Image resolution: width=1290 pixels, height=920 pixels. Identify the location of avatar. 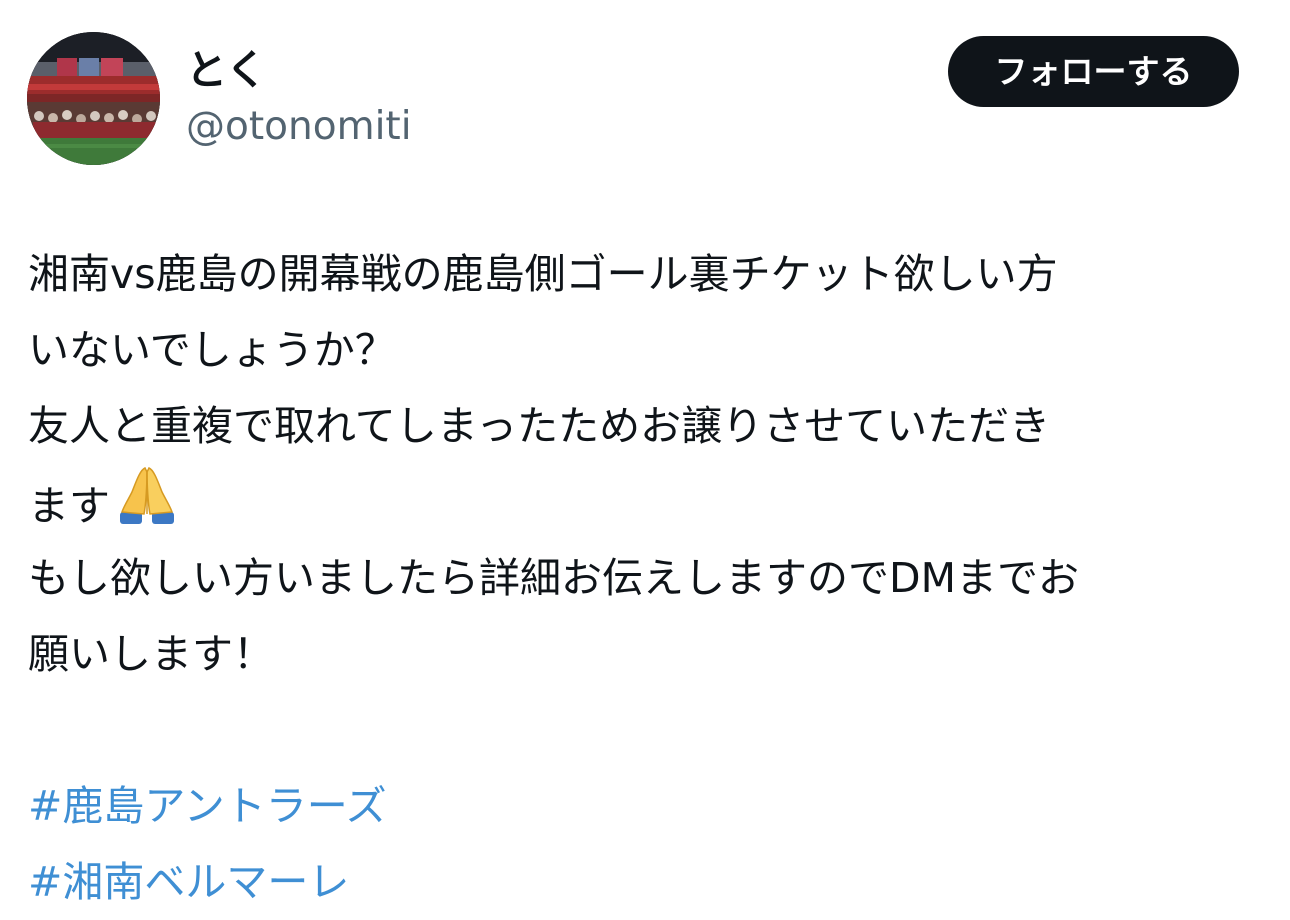
(93, 98).